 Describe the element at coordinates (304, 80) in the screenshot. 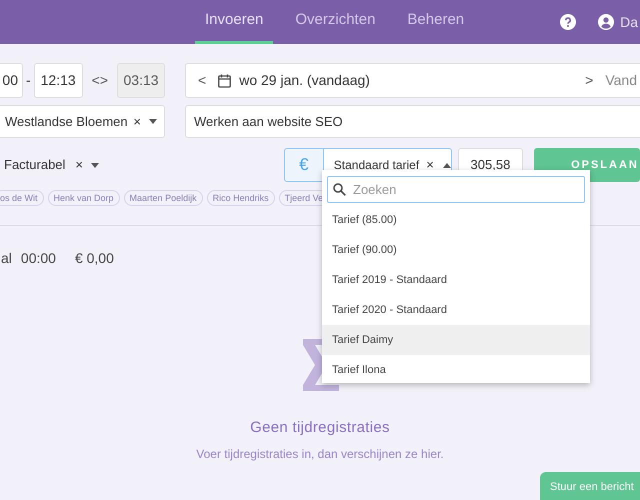

I see `date-label: wo 29 jan. (vandaag)` at that location.